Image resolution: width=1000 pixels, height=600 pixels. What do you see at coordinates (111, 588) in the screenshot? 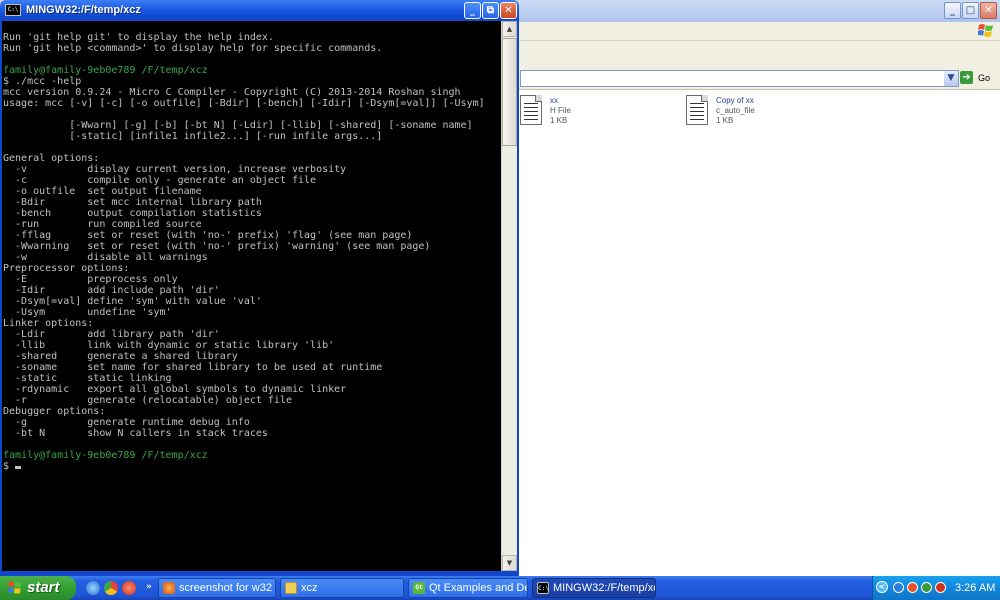
I see `chrome-icon` at bounding box center [111, 588].